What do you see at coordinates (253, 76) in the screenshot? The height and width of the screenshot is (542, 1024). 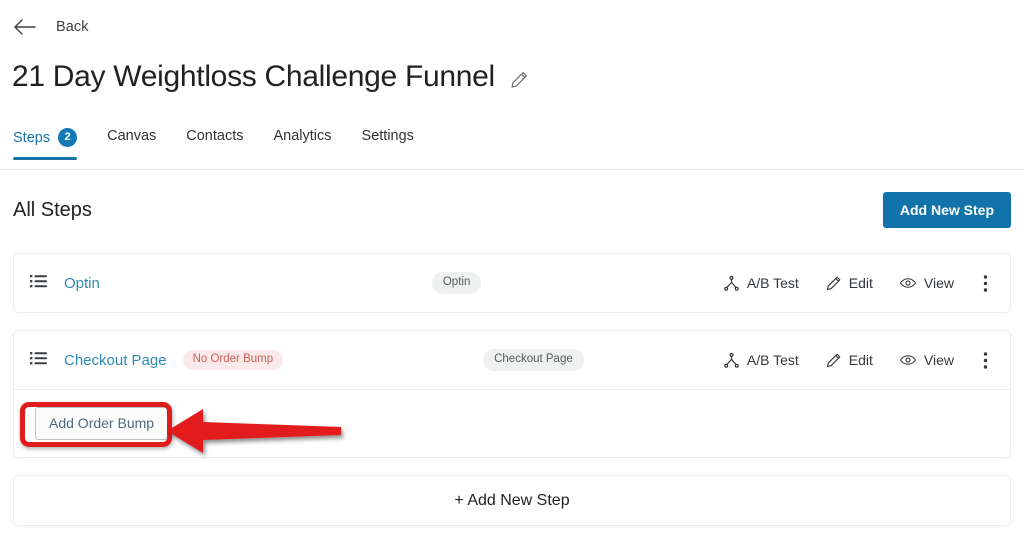 I see `page-title: 21 Day Weightloss Challenge Funnel` at bounding box center [253, 76].